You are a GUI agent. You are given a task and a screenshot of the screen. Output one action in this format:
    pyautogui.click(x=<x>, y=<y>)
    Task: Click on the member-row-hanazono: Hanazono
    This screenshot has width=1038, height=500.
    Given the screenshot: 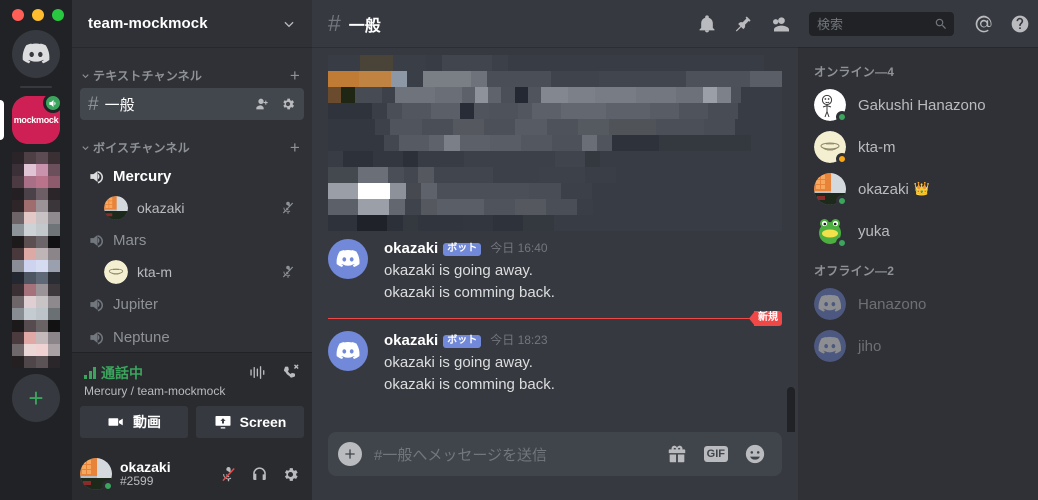 What is the action you would take?
    pyautogui.click(x=918, y=304)
    